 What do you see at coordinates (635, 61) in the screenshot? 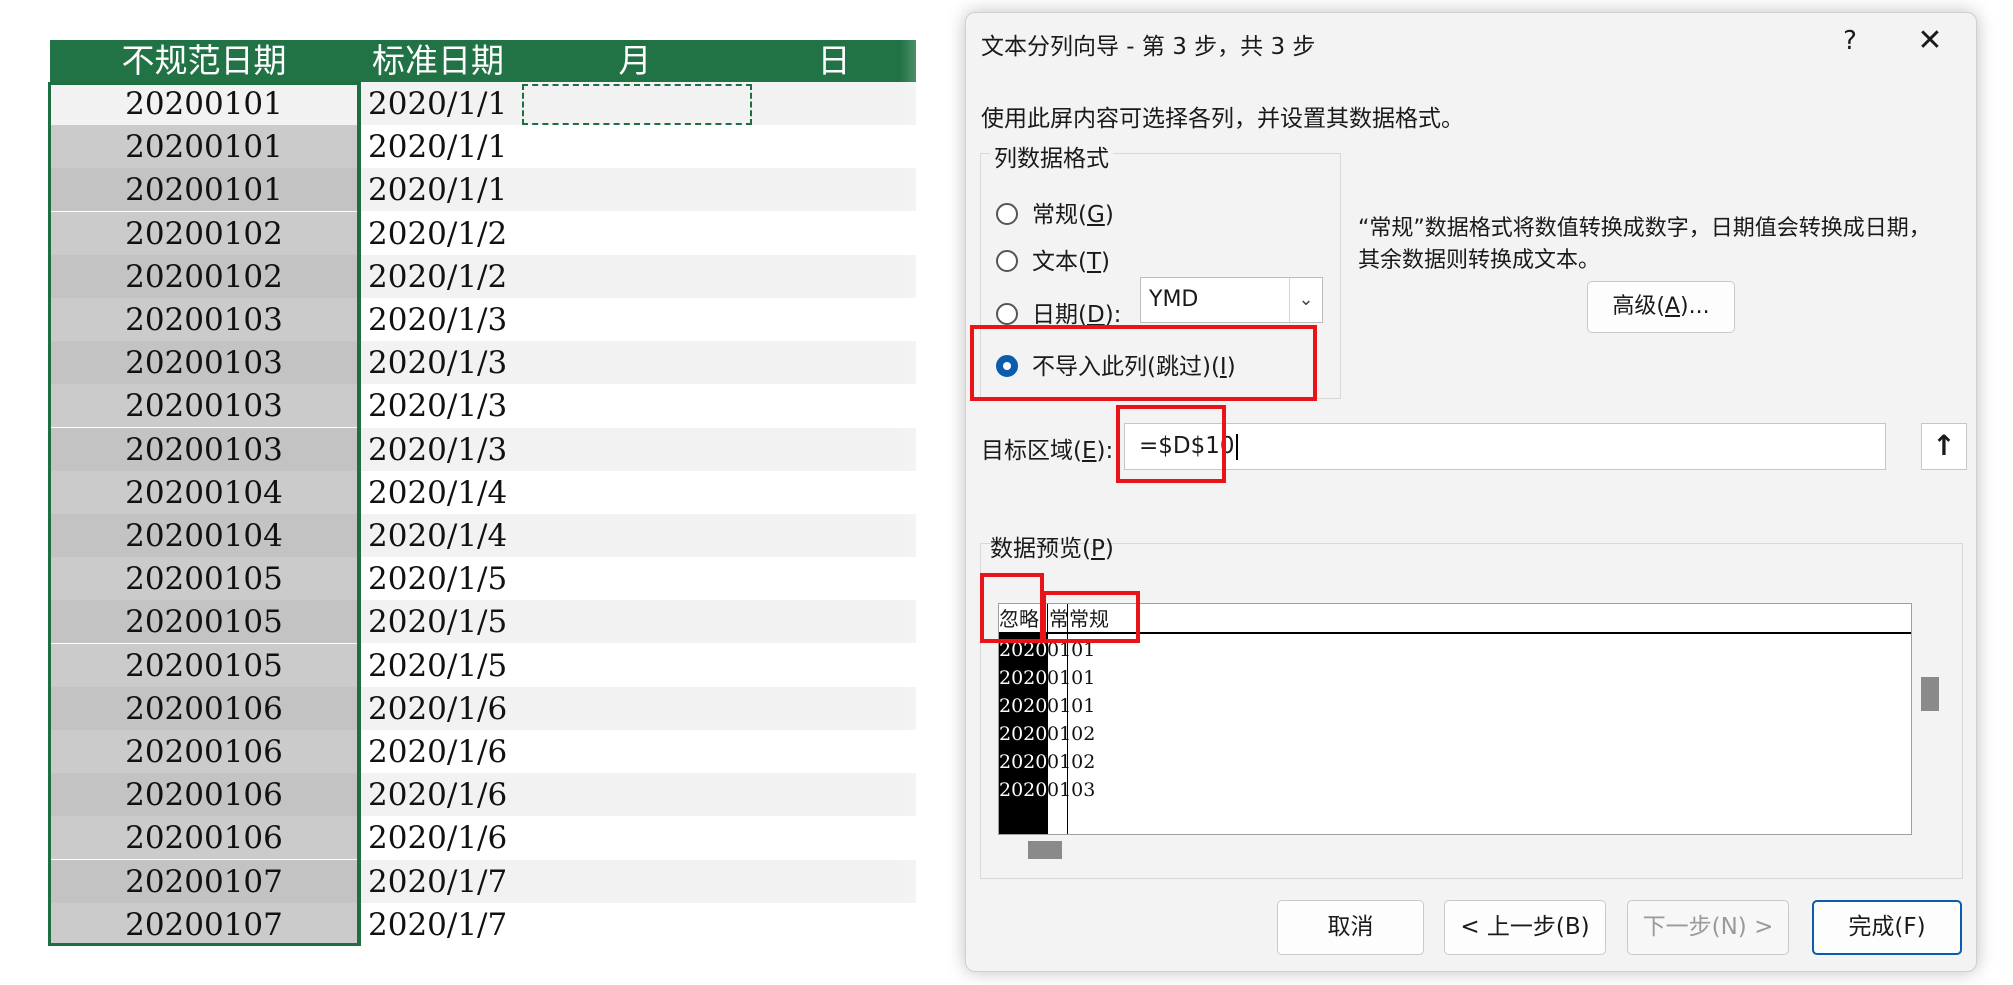
I see `header-cell-month: 月` at bounding box center [635, 61].